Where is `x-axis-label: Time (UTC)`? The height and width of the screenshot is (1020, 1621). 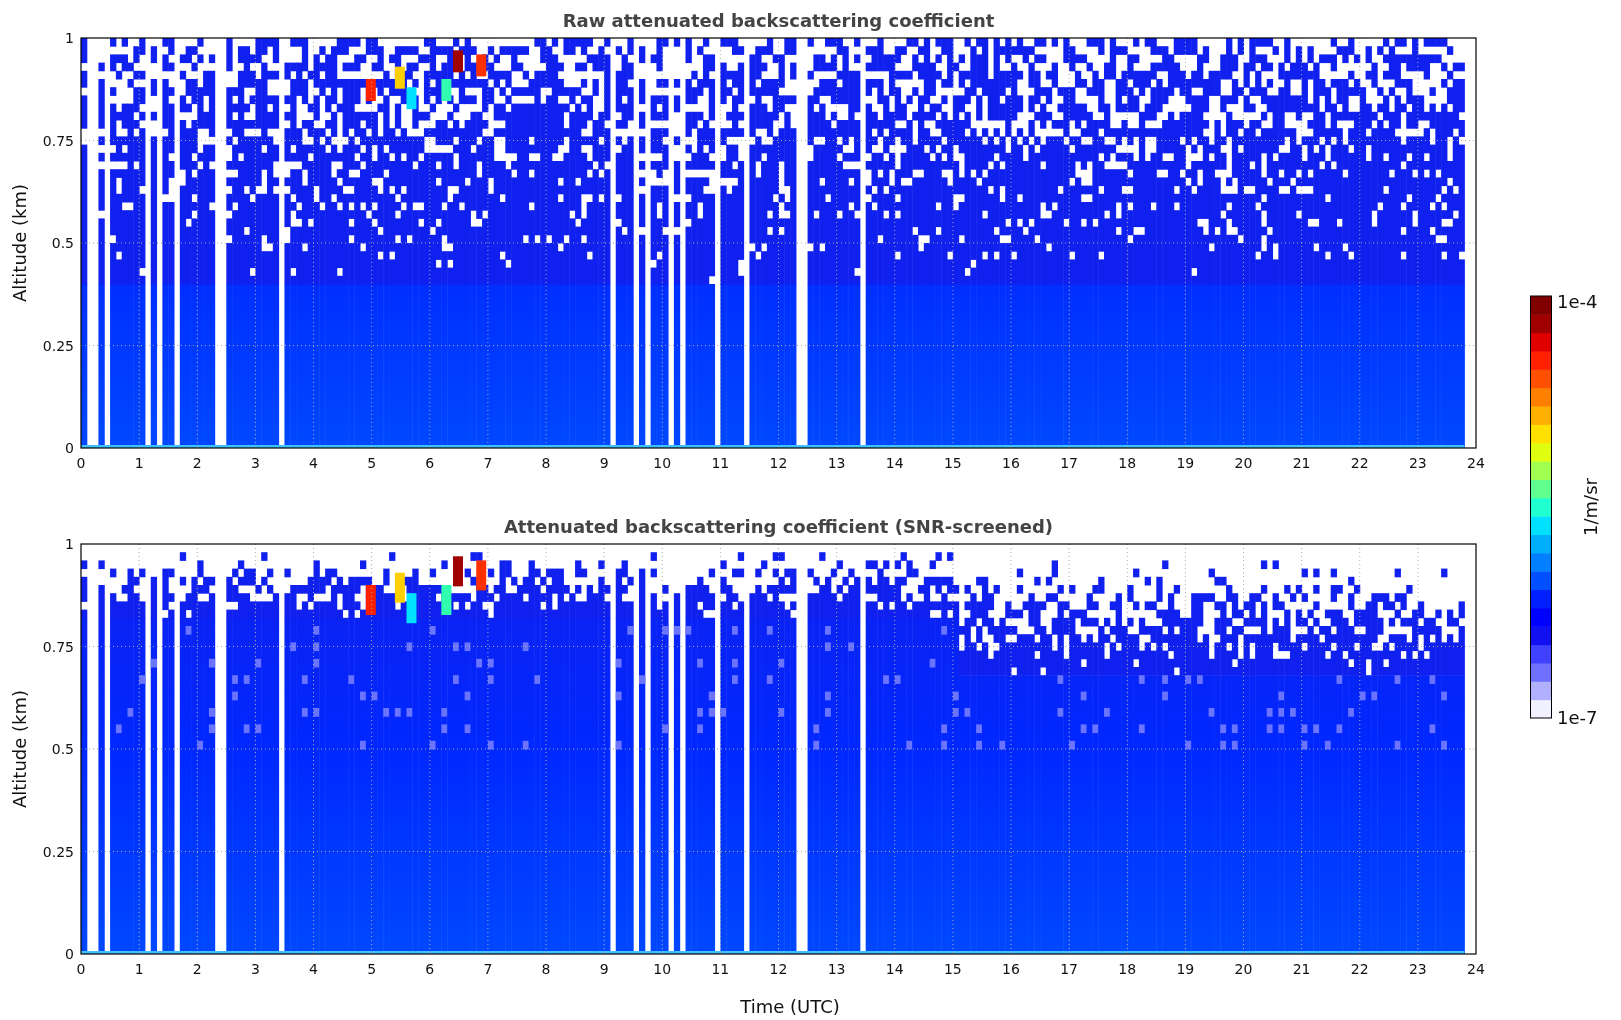 x-axis-label: Time (UTC) is located at coordinates (790, 1007).